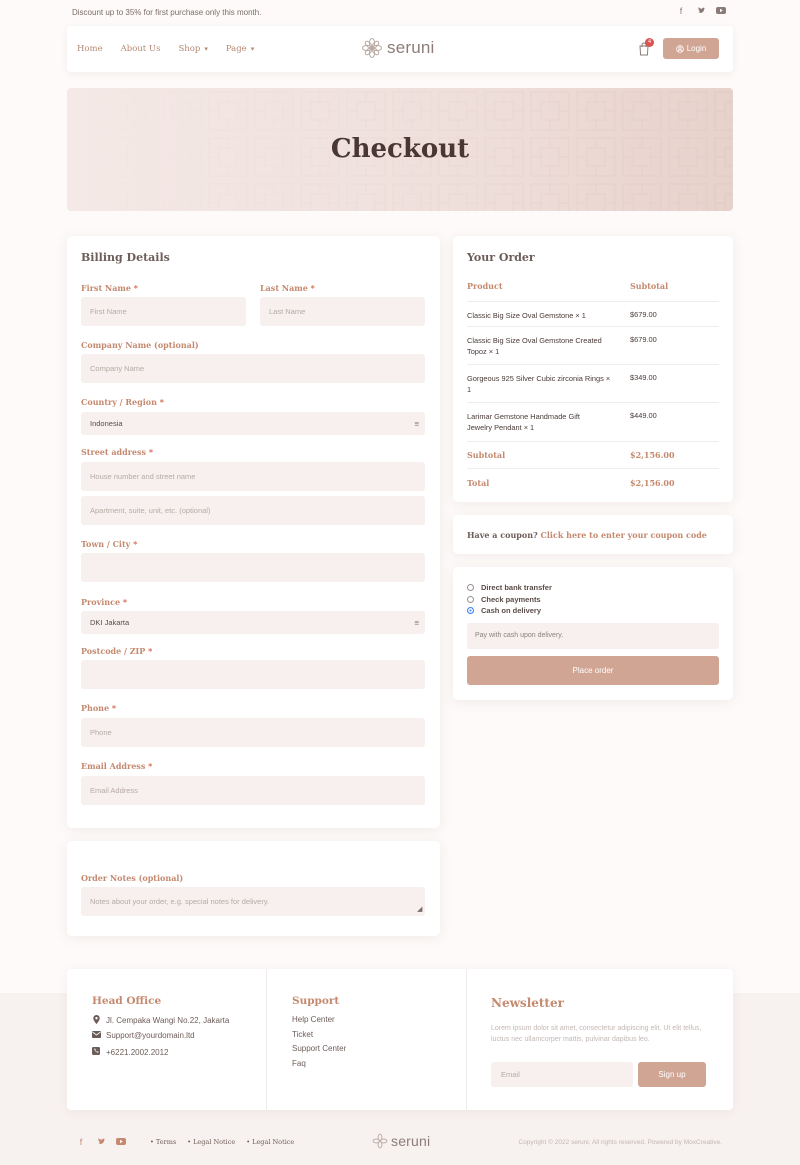  I want to click on subtotal-value: $2,156.00, so click(652, 455).